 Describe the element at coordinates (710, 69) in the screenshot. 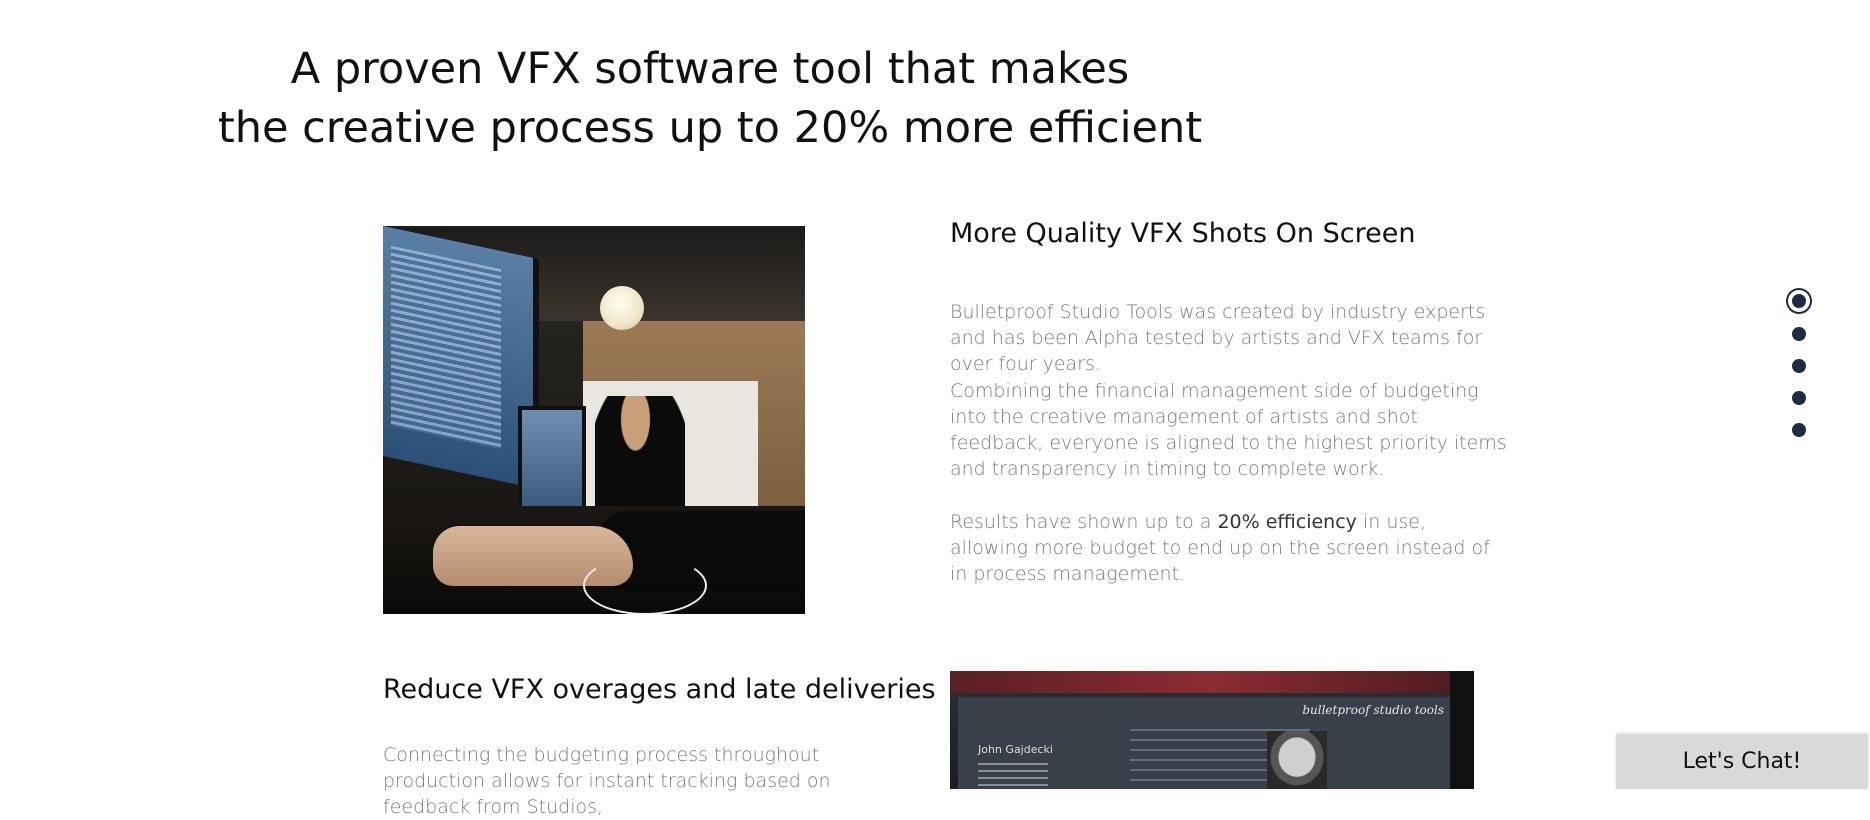

I see `headline-line-1: A proven VFX software tool that makes` at that location.